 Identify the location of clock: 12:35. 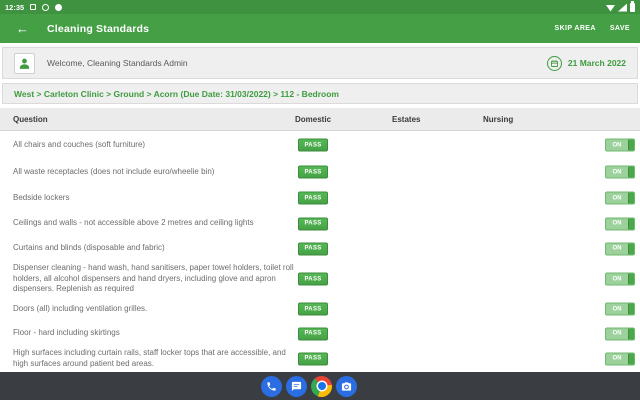
(15, 7).